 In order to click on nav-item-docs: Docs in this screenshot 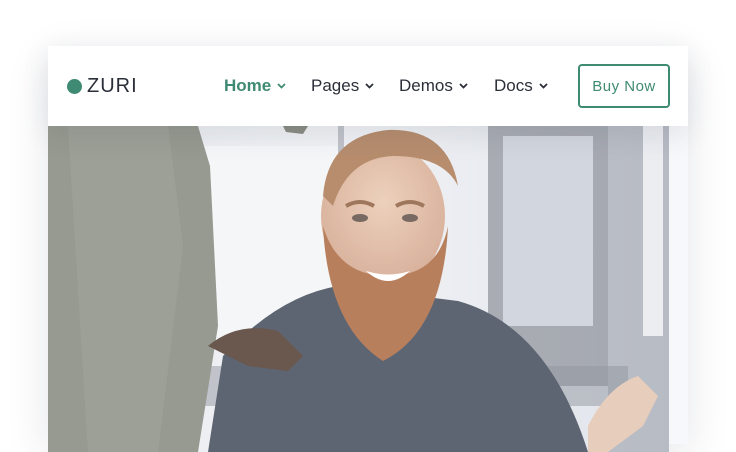, I will do `click(521, 86)`.